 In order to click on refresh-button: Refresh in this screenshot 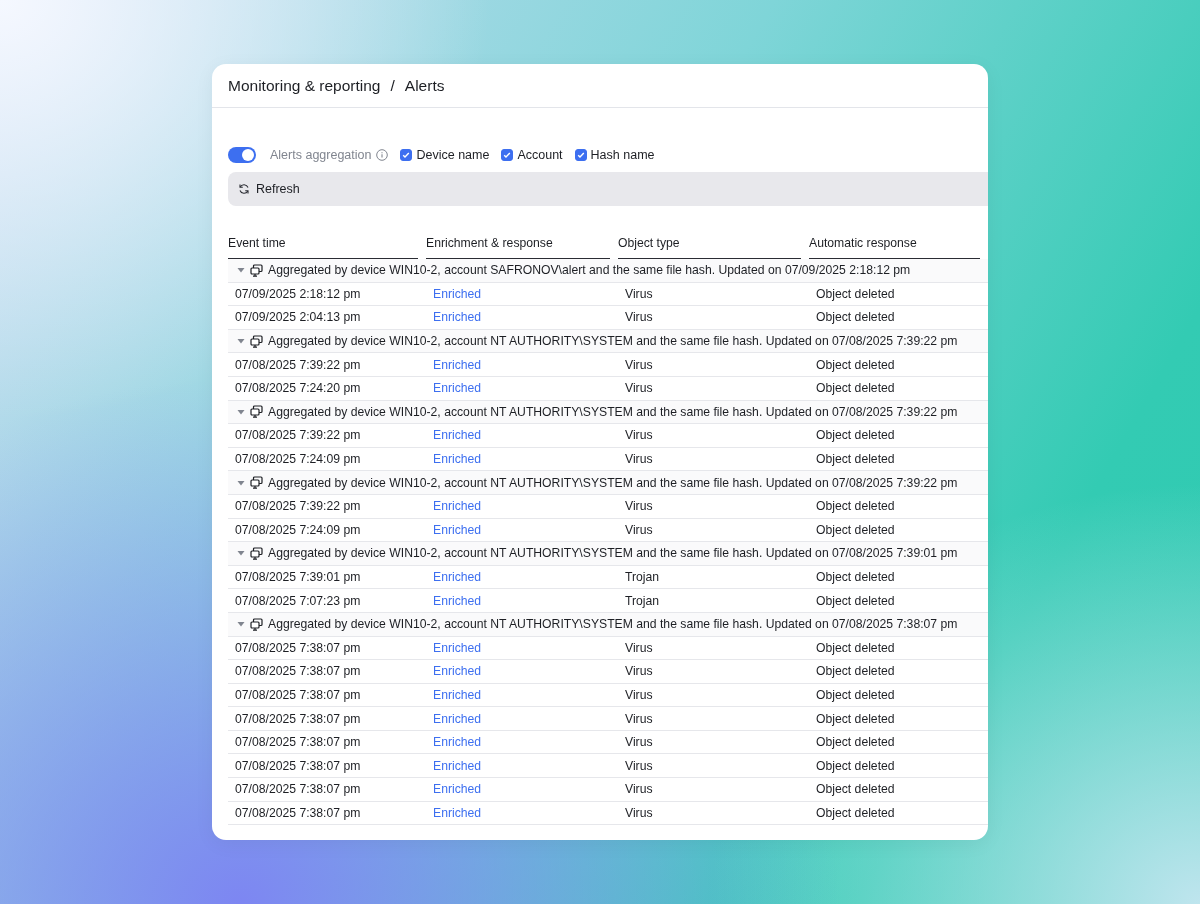, I will do `click(608, 189)`.